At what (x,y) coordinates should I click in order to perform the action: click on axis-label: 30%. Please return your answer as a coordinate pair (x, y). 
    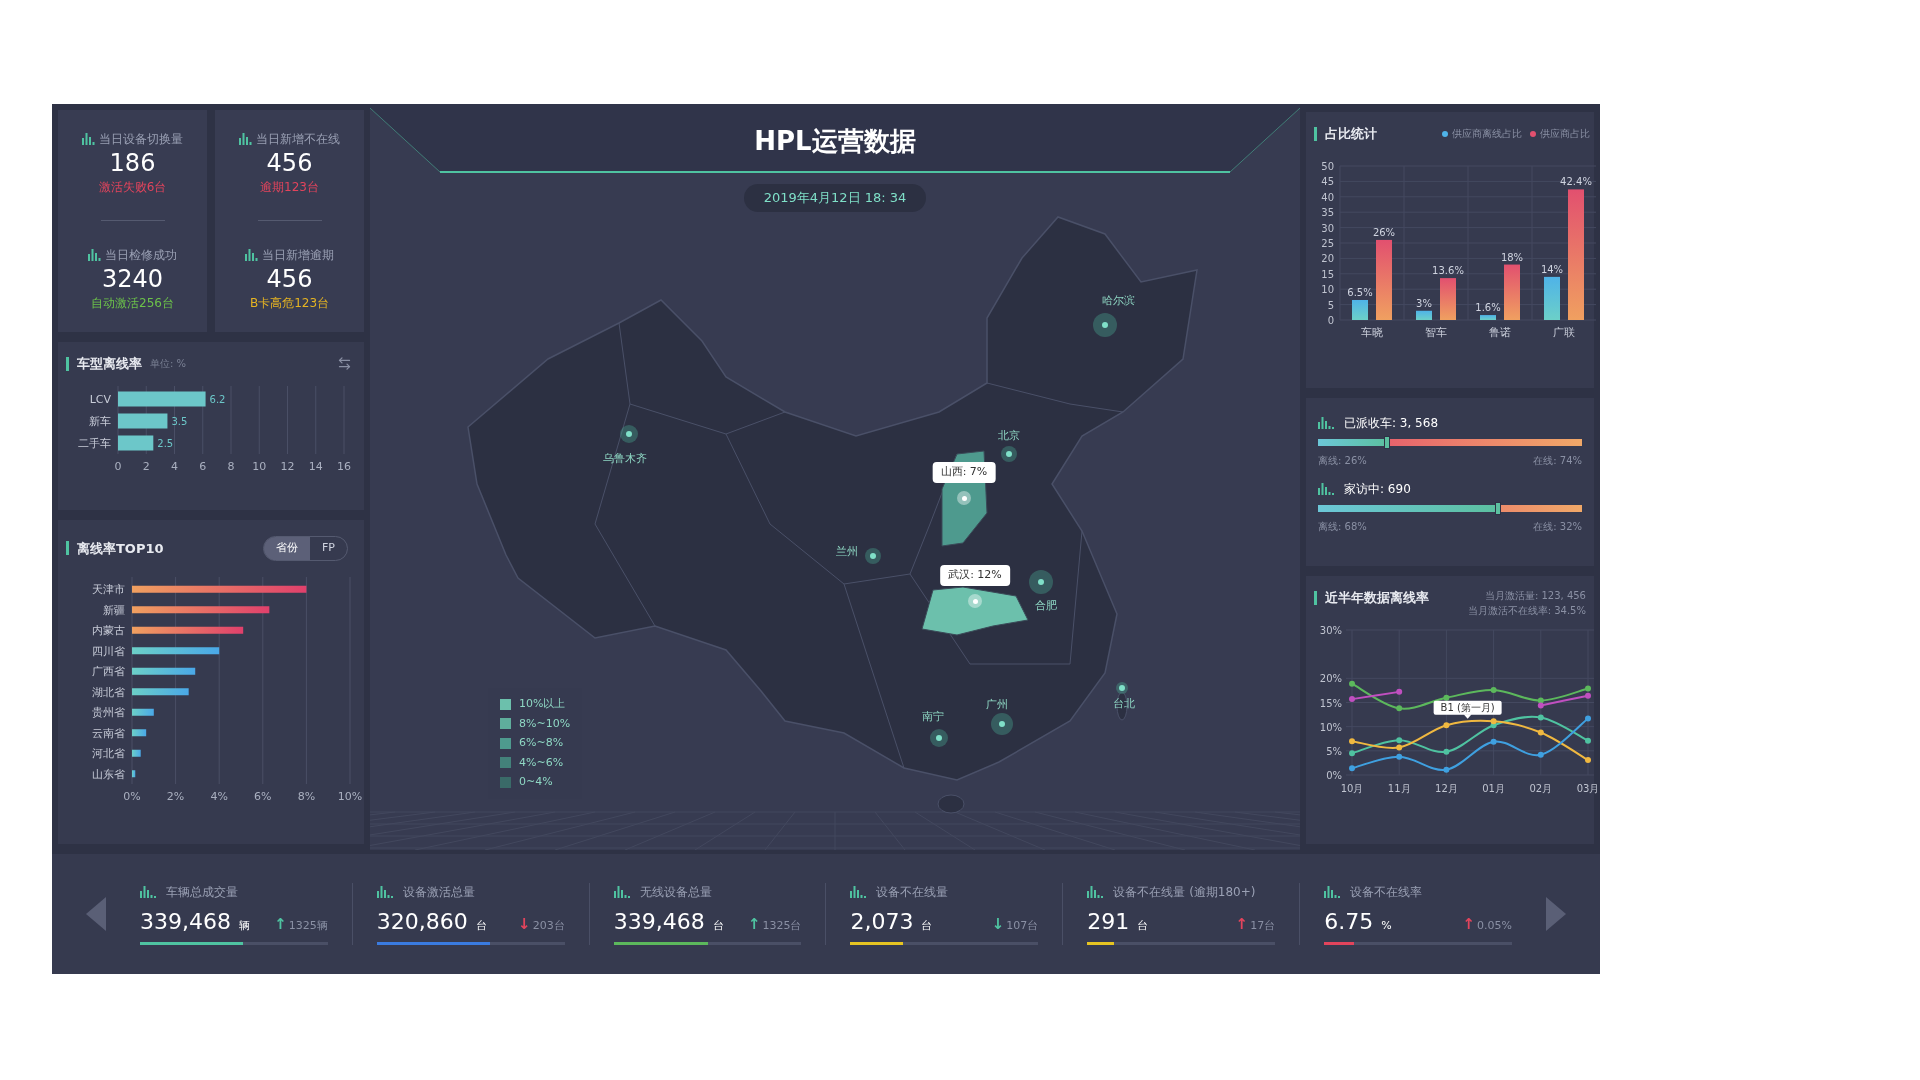
    Looking at the image, I should click on (1330, 630).